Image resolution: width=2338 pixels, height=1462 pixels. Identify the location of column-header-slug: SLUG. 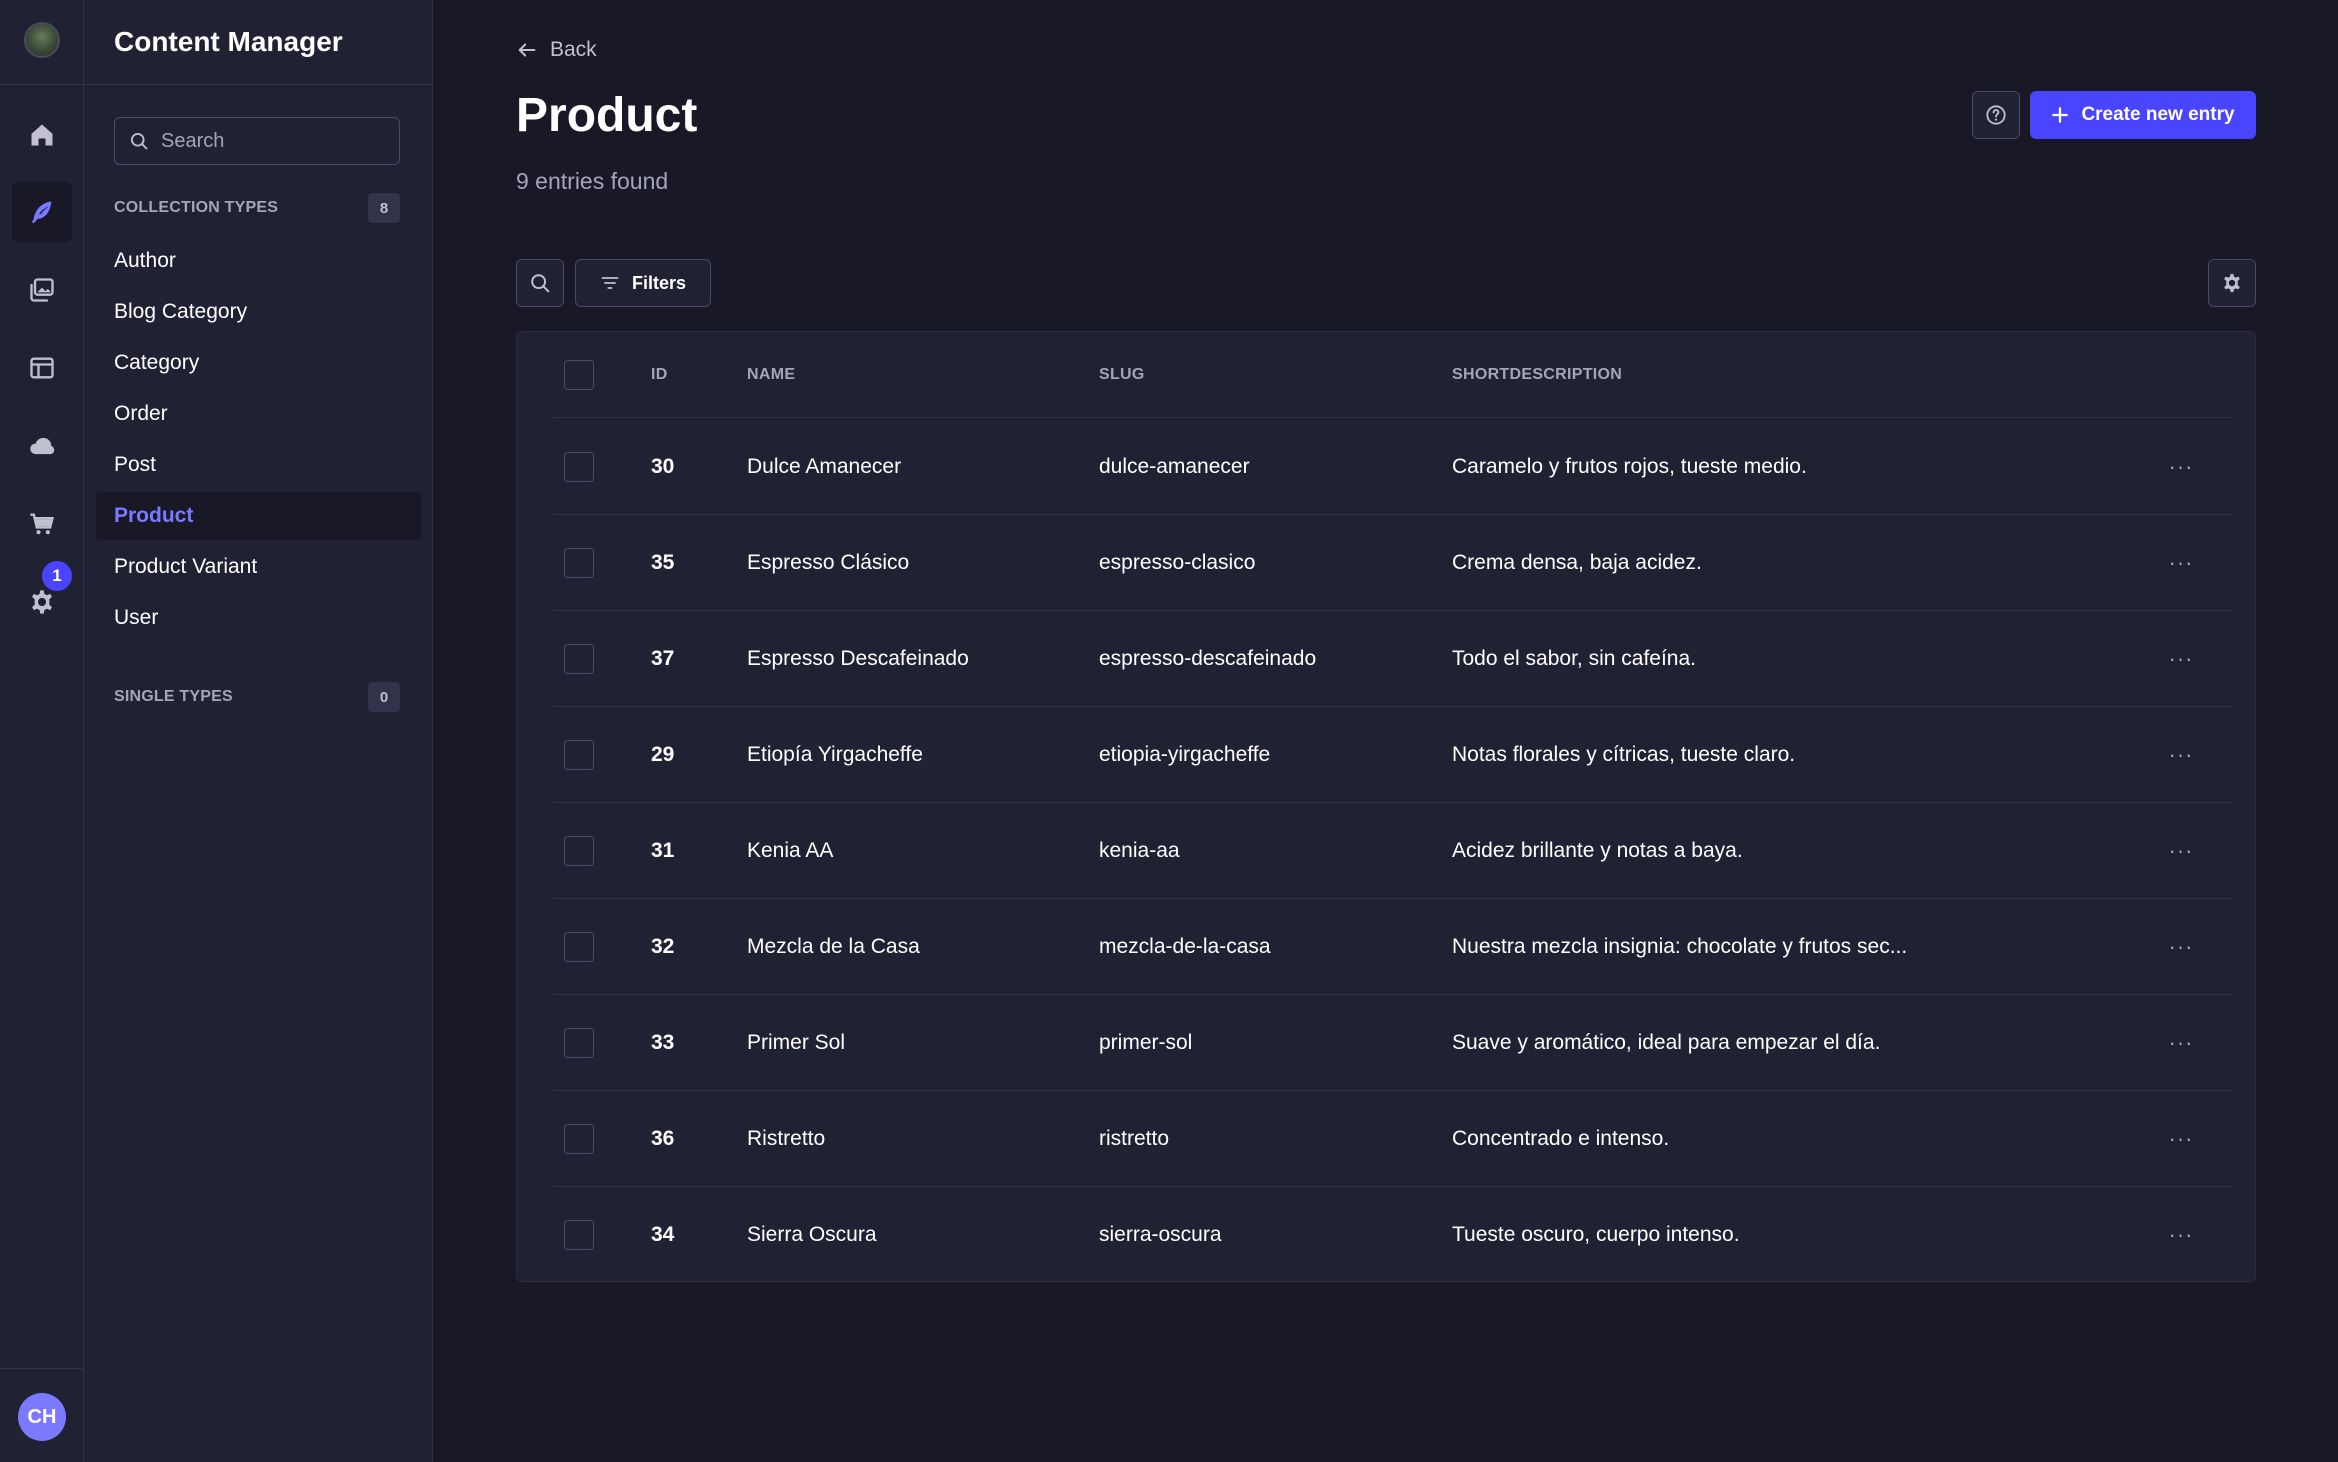
(1122, 375).